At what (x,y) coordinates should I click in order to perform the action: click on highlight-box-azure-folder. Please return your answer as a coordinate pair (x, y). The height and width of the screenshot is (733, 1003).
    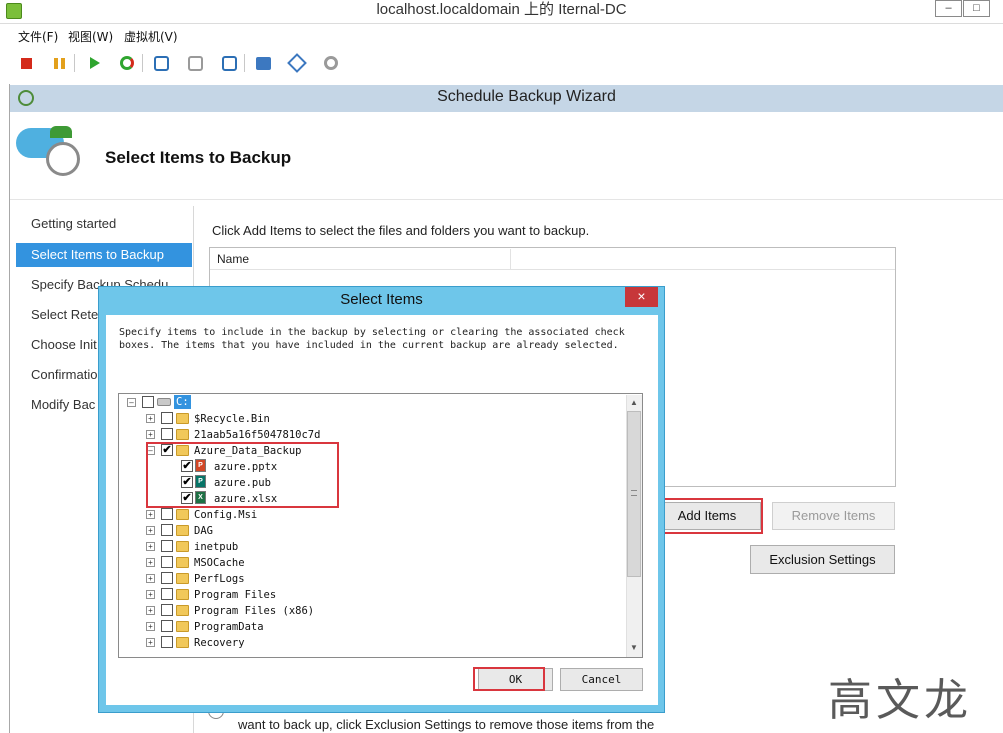
    Looking at the image, I should click on (242, 475).